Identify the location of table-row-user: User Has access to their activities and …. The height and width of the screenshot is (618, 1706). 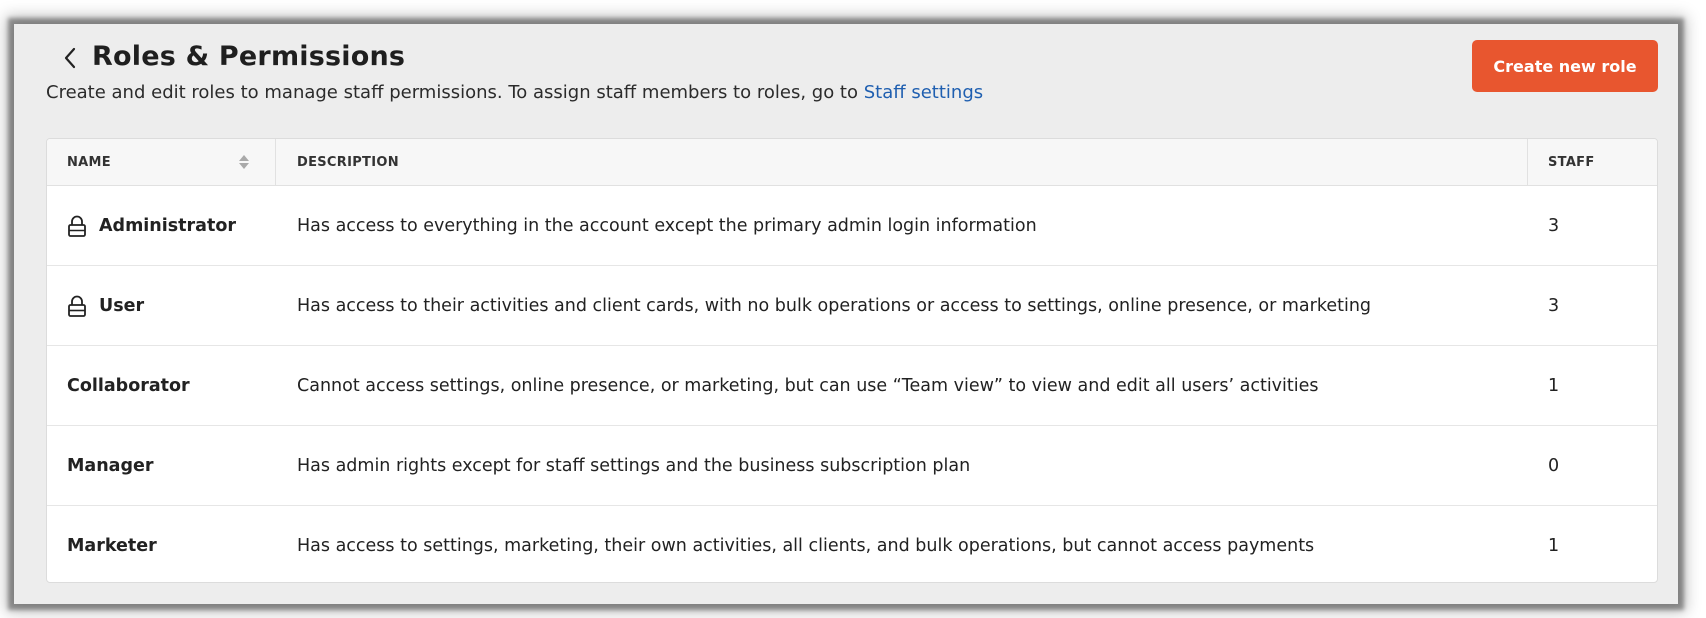
(852, 306).